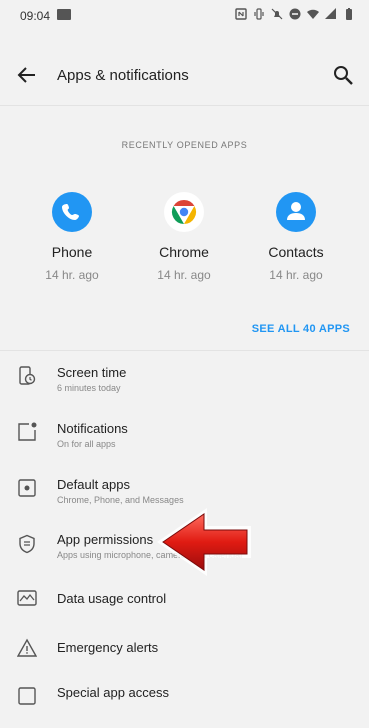 Image resolution: width=369 pixels, height=728 pixels. What do you see at coordinates (296, 252) in the screenshot?
I see `app-name: Contacts` at bounding box center [296, 252].